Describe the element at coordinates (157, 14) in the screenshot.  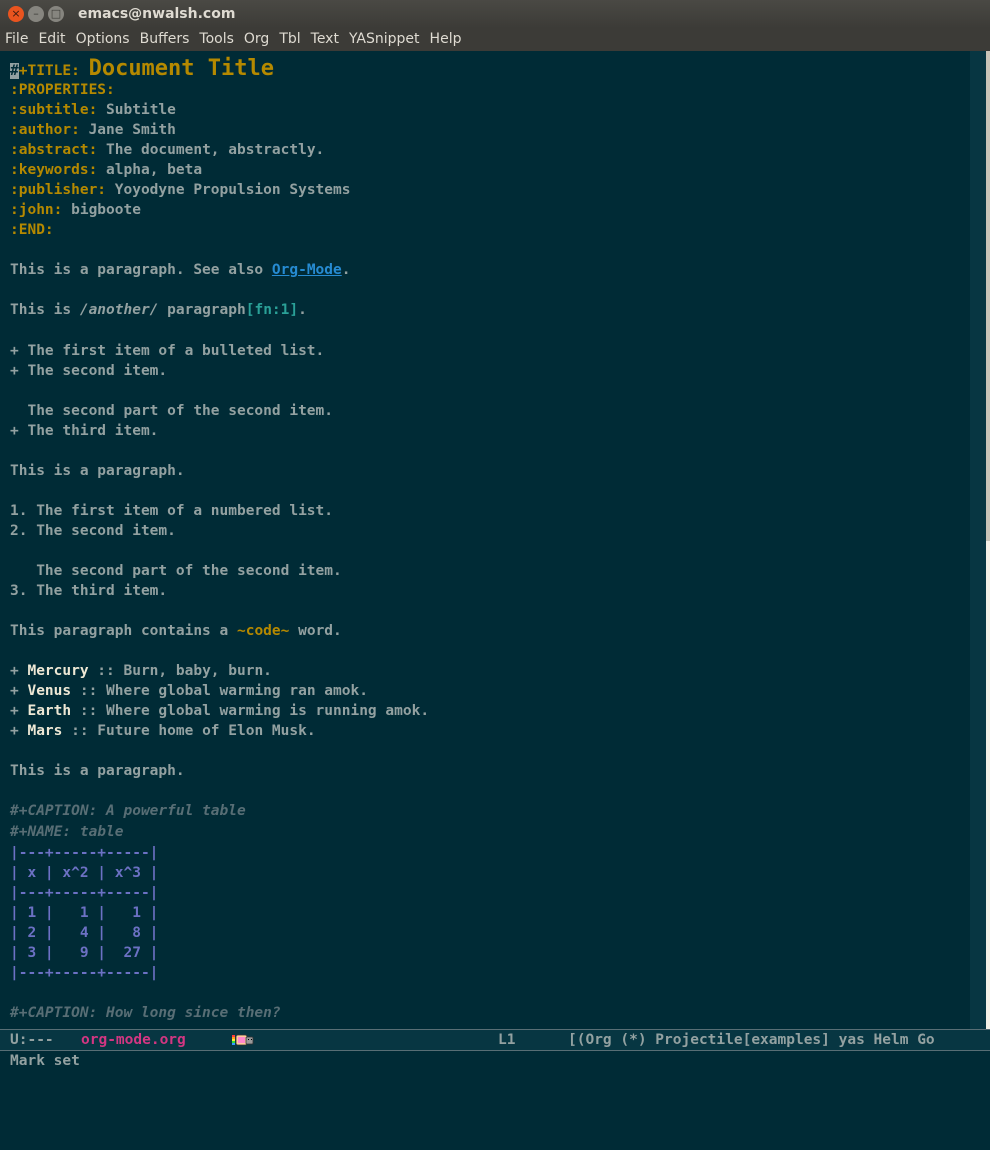
I see `window-title: emacs@nwalsh.com` at that location.